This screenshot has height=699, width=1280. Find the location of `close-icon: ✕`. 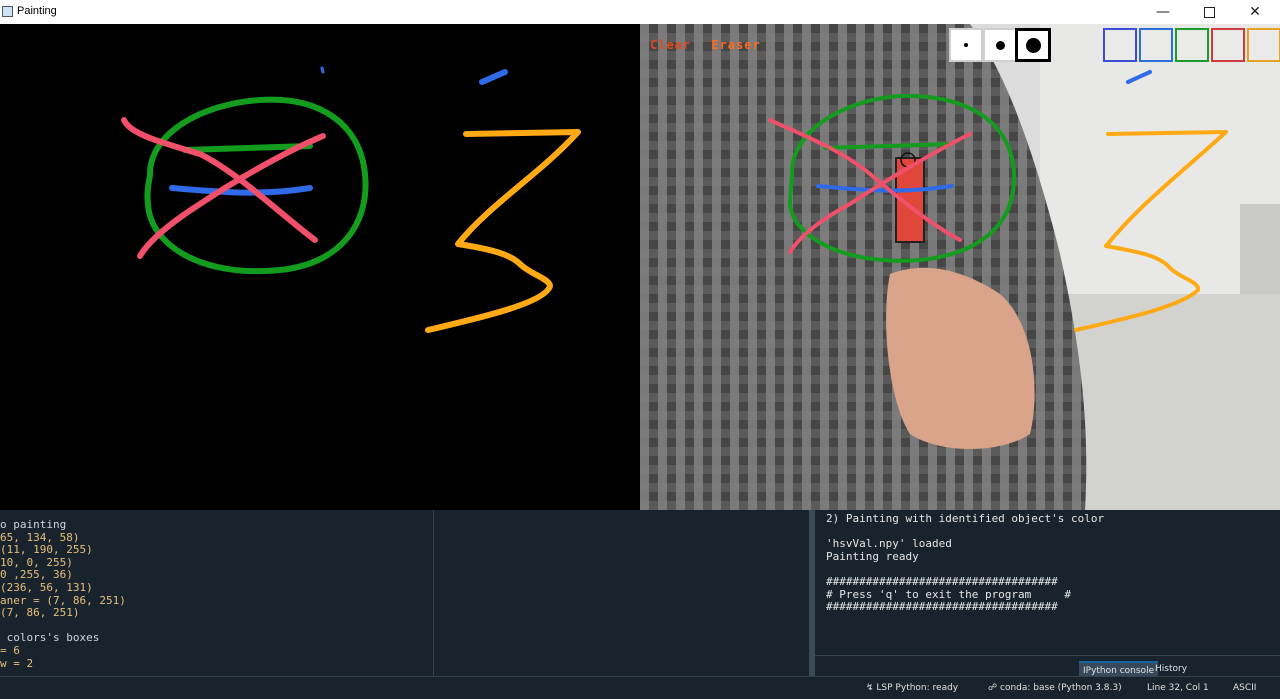

close-icon: ✕ is located at coordinates (1255, 12).